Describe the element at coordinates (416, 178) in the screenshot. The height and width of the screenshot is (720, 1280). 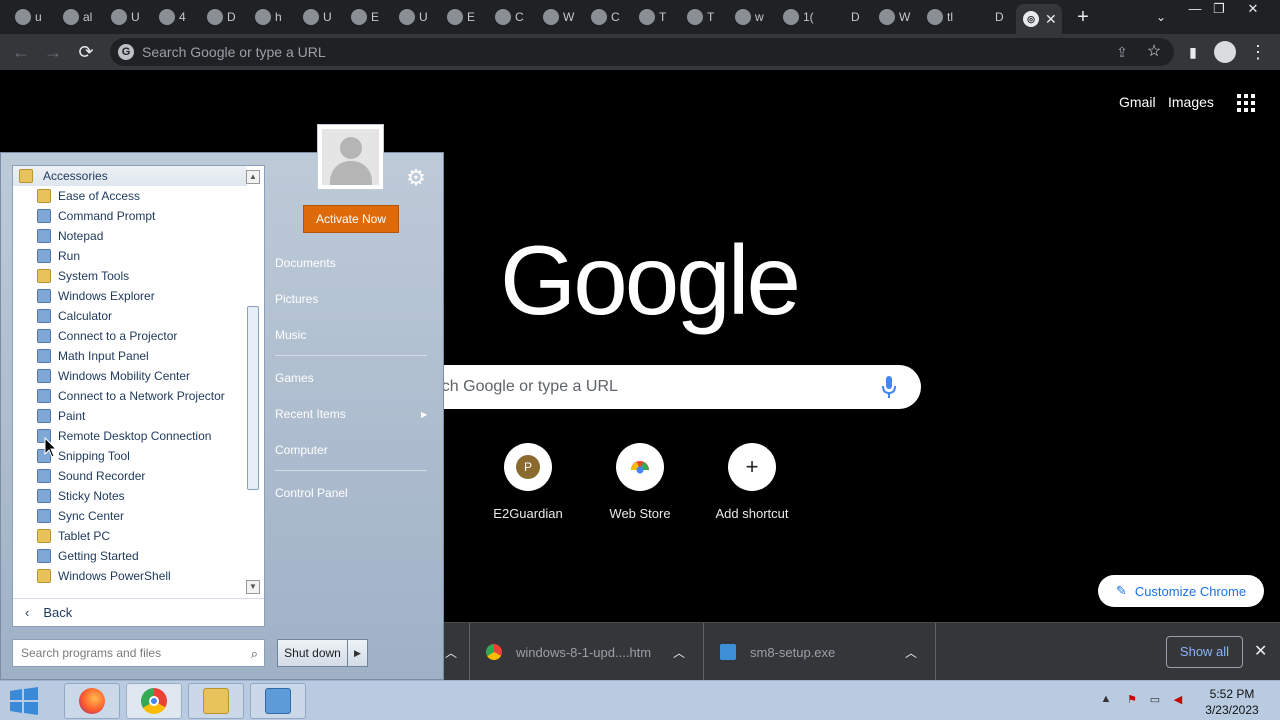
I see `gear-icon: ⚙` at that location.